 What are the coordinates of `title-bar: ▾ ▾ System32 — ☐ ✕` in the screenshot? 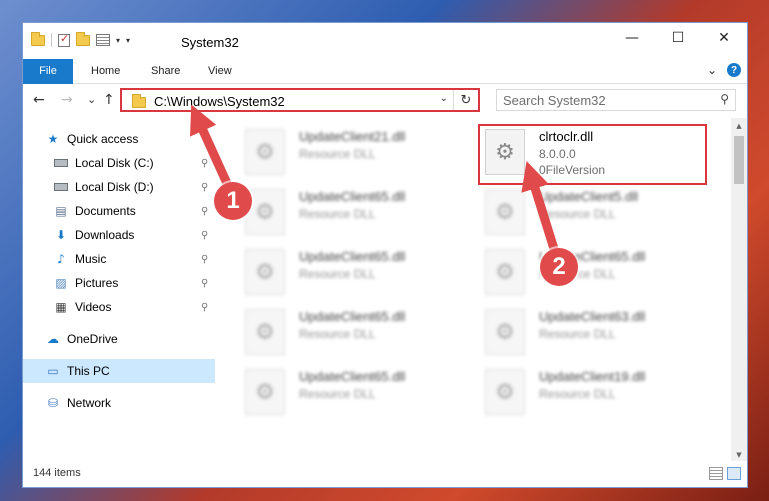 It's located at (385, 41).